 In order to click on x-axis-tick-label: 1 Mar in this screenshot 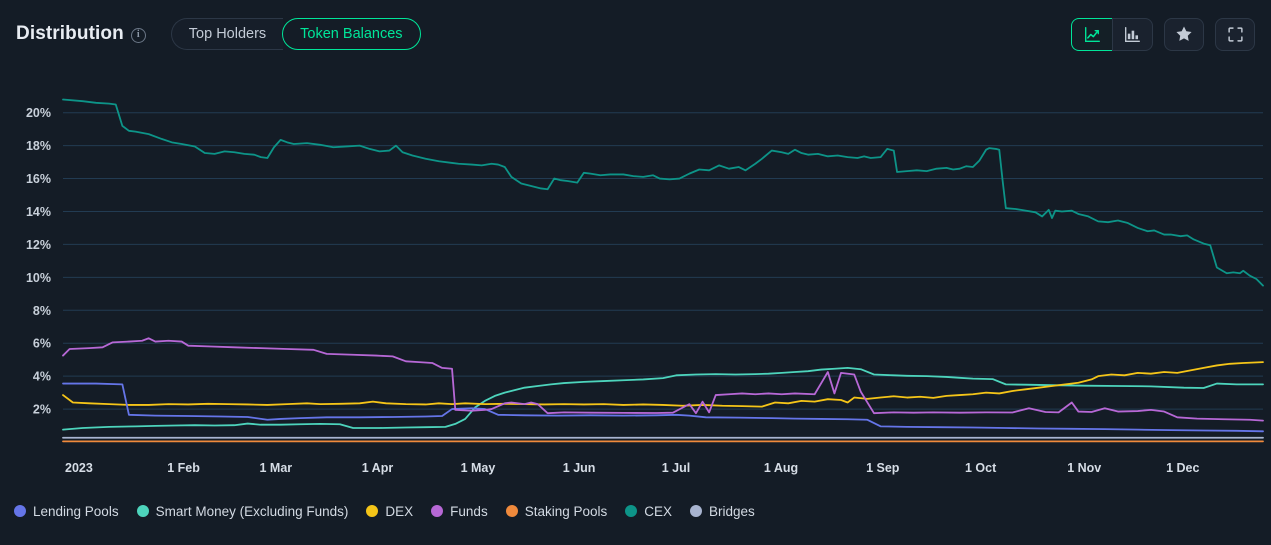, I will do `click(276, 468)`.